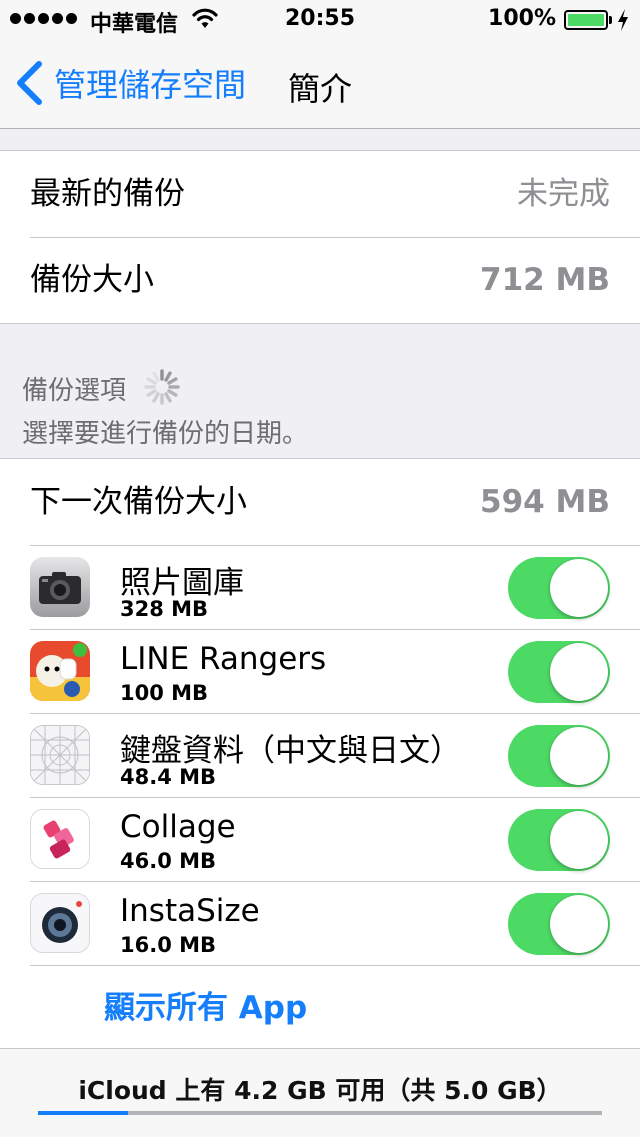  Describe the element at coordinates (29, 83) in the screenshot. I see `chevron-left-icon` at that location.